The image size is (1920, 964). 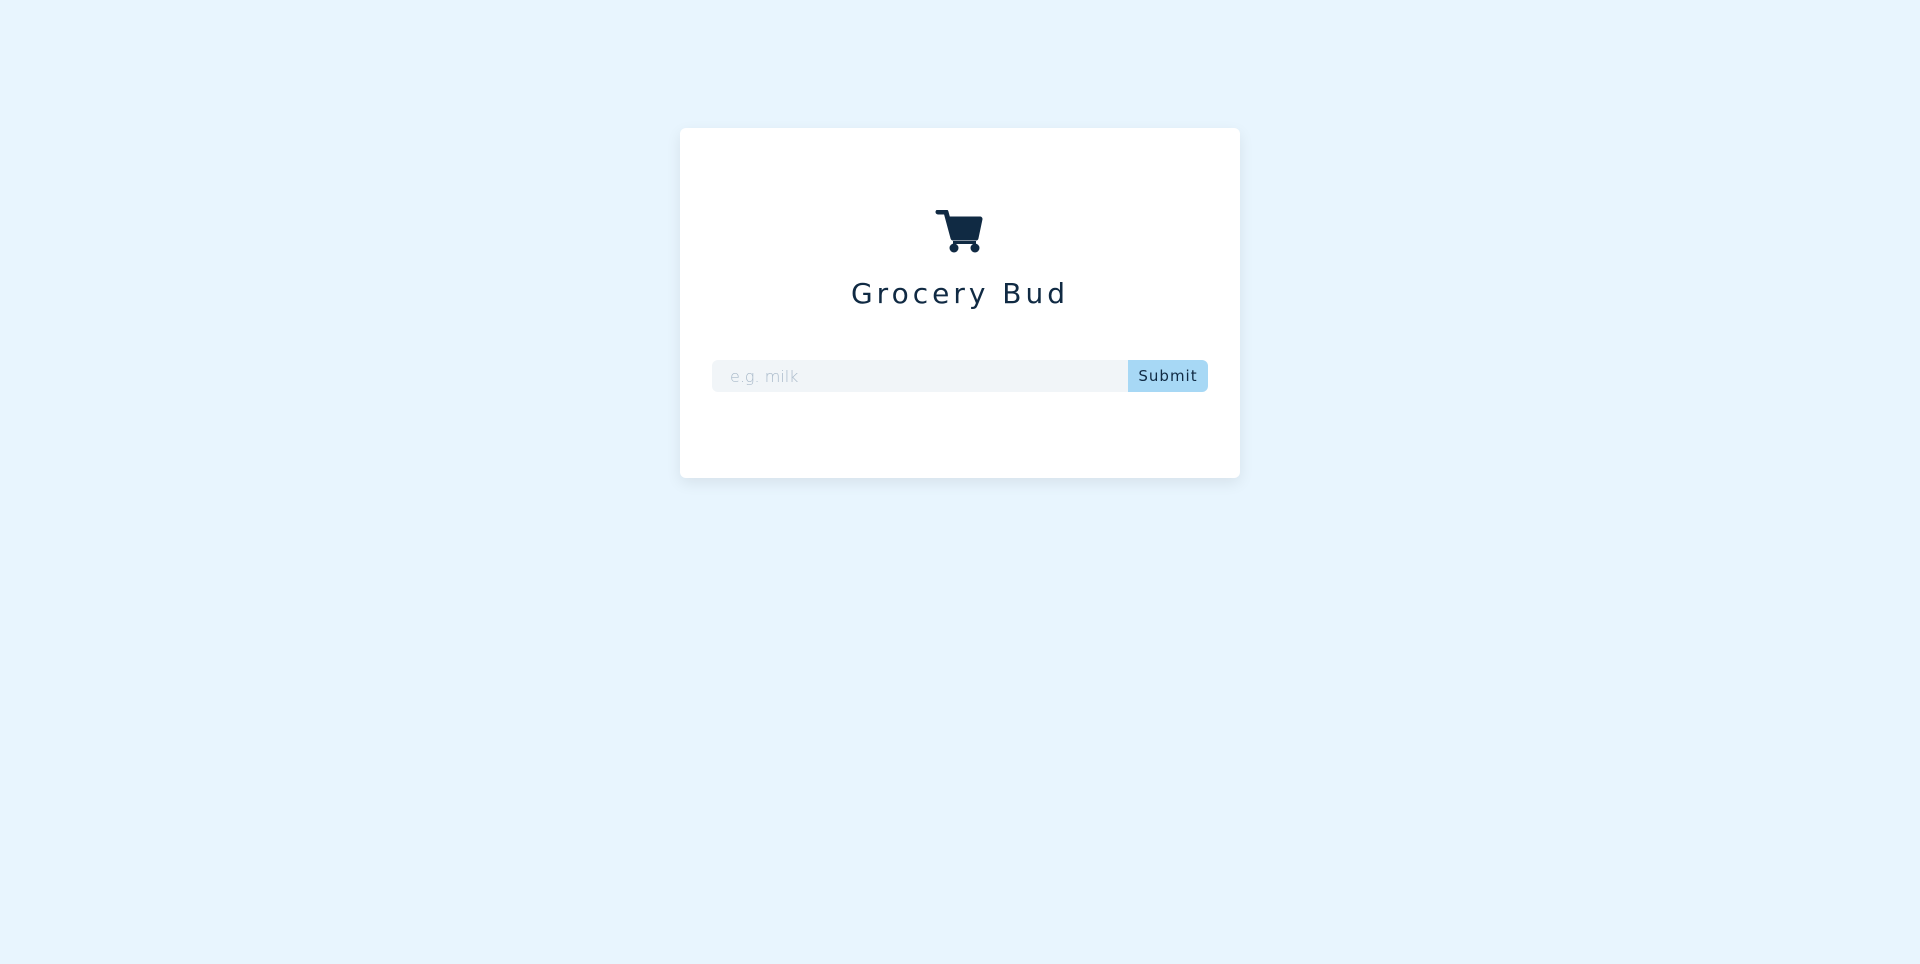 I want to click on grocery-item-input, so click(x=920, y=376).